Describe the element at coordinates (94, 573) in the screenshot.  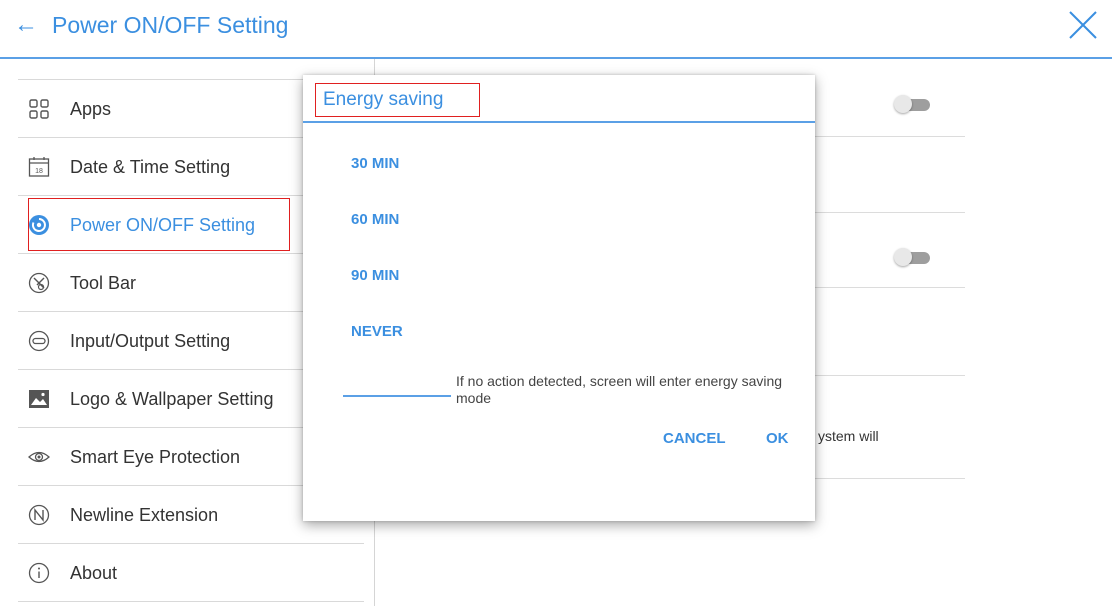
I see `sidebar-item-label: About` at that location.